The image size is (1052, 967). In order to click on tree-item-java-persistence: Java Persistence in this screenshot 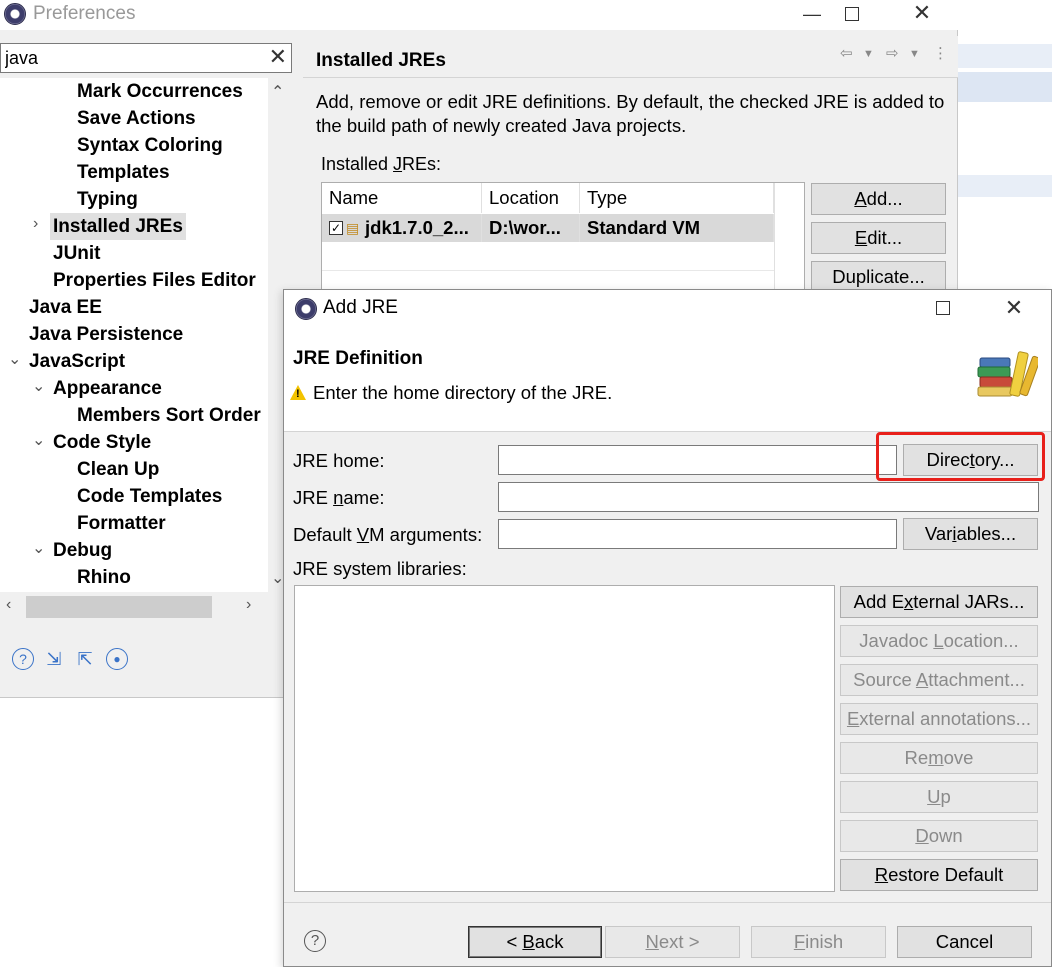, I will do `click(106, 334)`.